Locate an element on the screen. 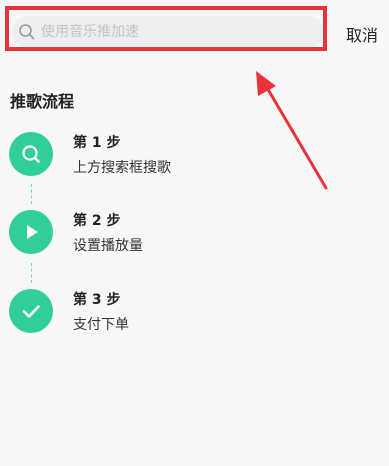 Image resolution: width=389 pixels, height=466 pixels. step-3-title: 第 3 步 is located at coordinates (97, 300).